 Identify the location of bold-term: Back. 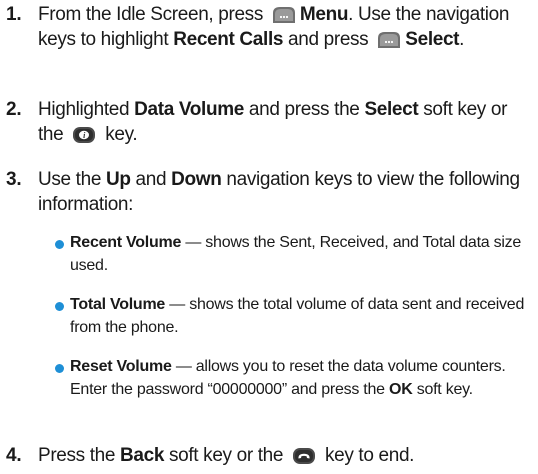
(142, 455).